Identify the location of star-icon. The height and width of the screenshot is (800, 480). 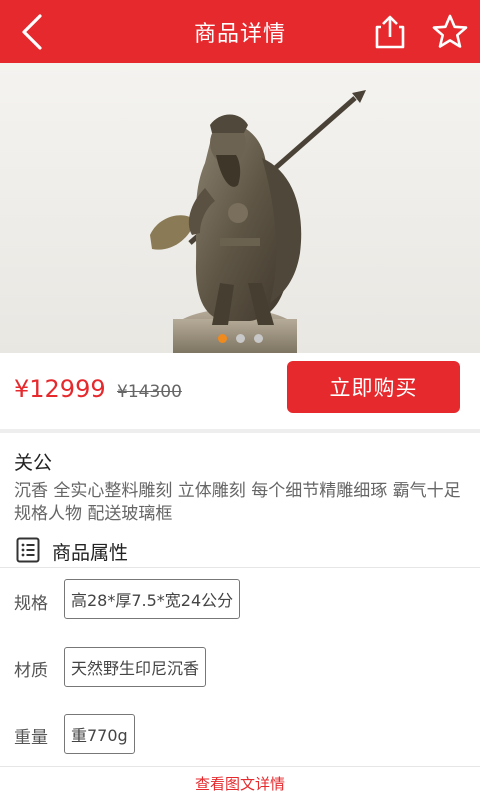
(450, 31).